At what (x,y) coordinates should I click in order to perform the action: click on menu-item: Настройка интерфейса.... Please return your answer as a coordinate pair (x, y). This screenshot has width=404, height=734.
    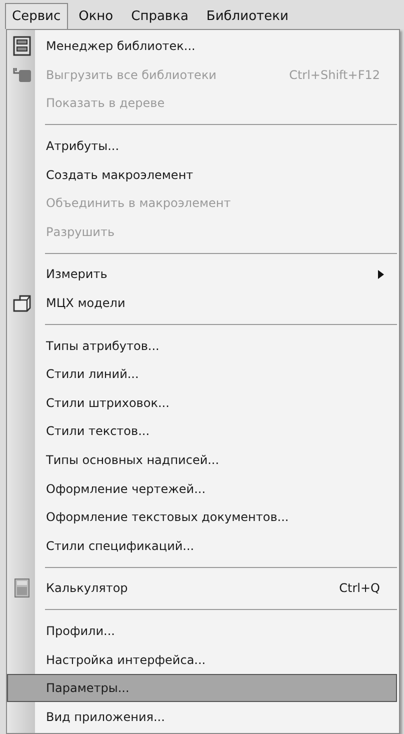
    Looking at the image, I should click on (202, 659).